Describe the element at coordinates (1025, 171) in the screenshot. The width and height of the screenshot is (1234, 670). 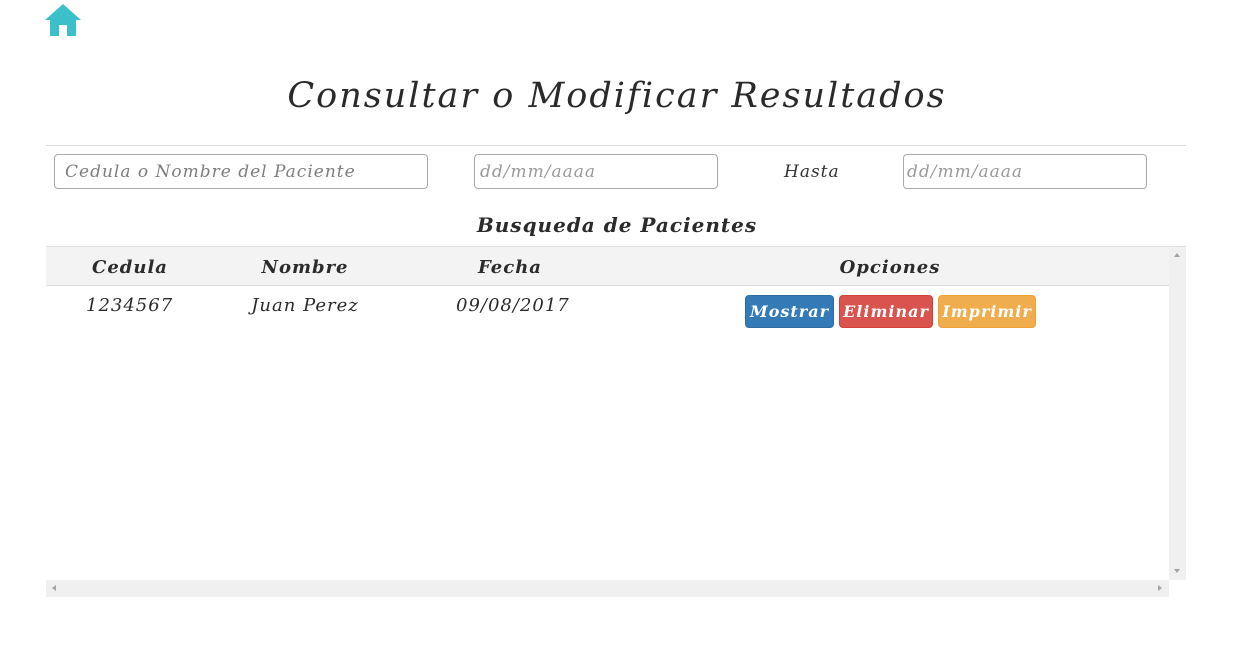
I see `date-to-field` at that location.